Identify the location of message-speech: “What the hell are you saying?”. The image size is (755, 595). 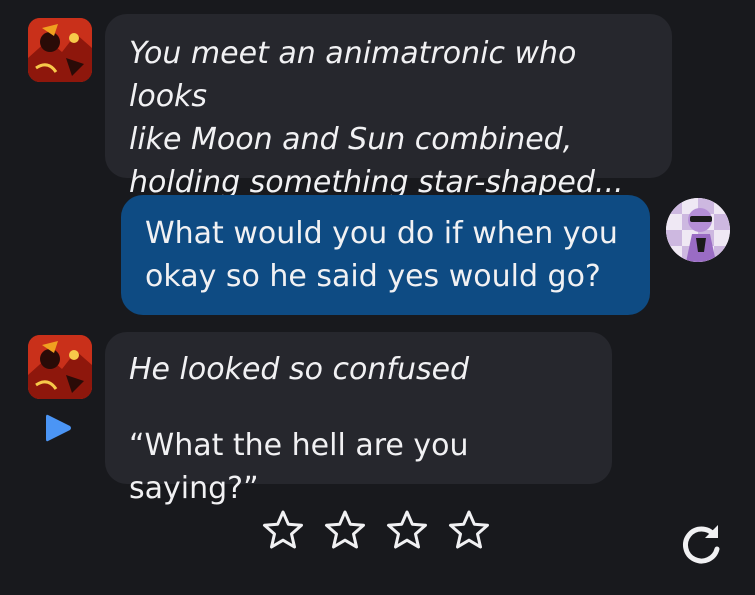
(299, 467).